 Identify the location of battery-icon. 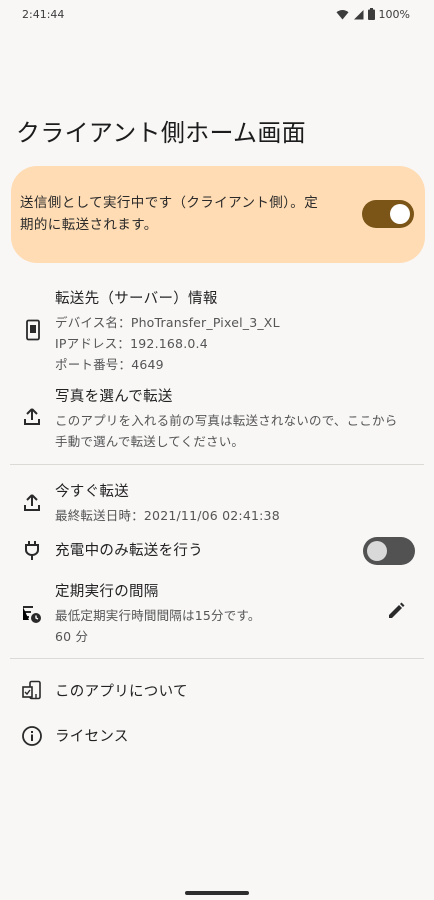
(371, 14).